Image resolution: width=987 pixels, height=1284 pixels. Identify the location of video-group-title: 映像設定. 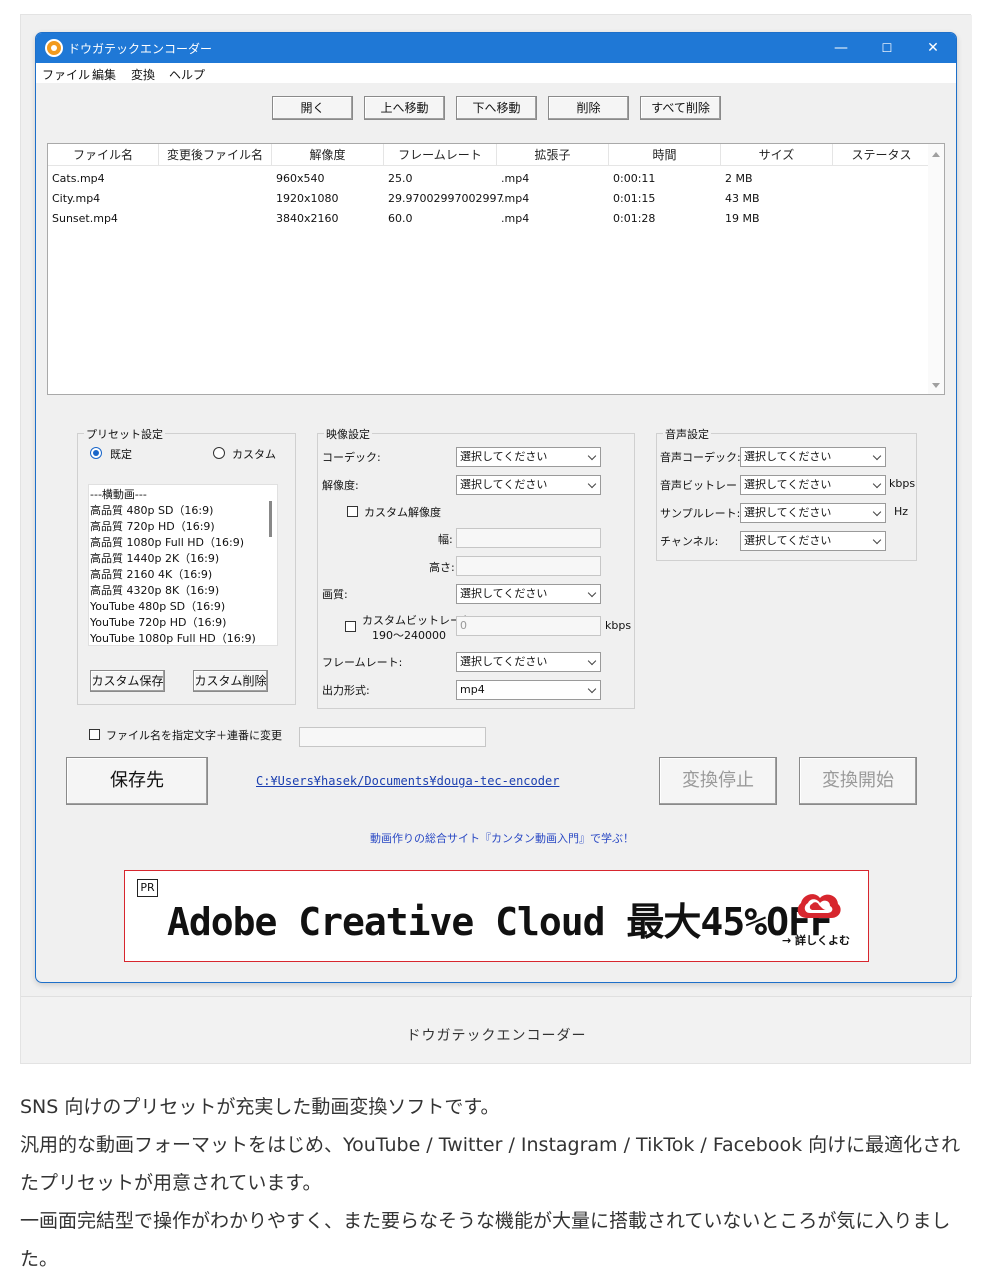
(348, 434).